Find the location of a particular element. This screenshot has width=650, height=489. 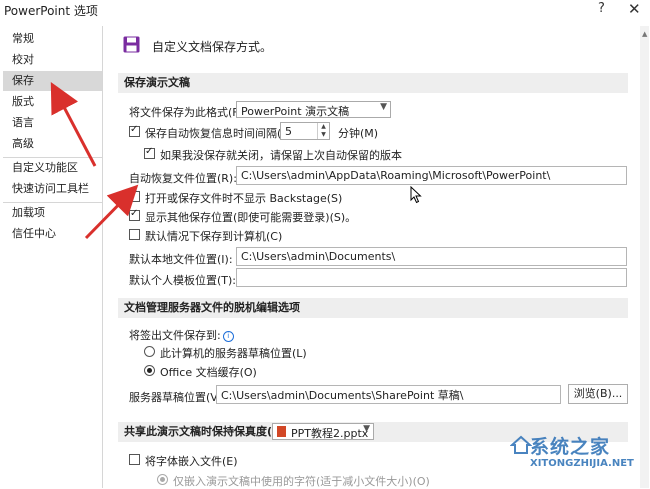

drafts-path-field is located at coordinates (388, 394).